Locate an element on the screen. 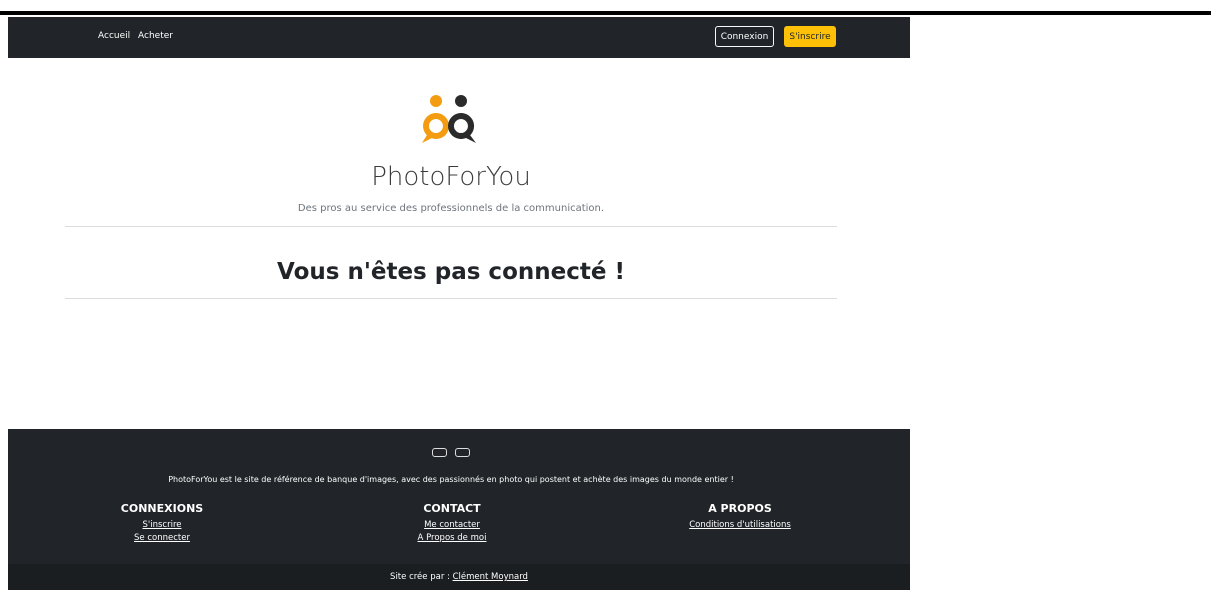 Image resolution: width=1211 pixels, height=590 pixels. nav-link-acheter: Acheter is located at coordinates (155, 36).